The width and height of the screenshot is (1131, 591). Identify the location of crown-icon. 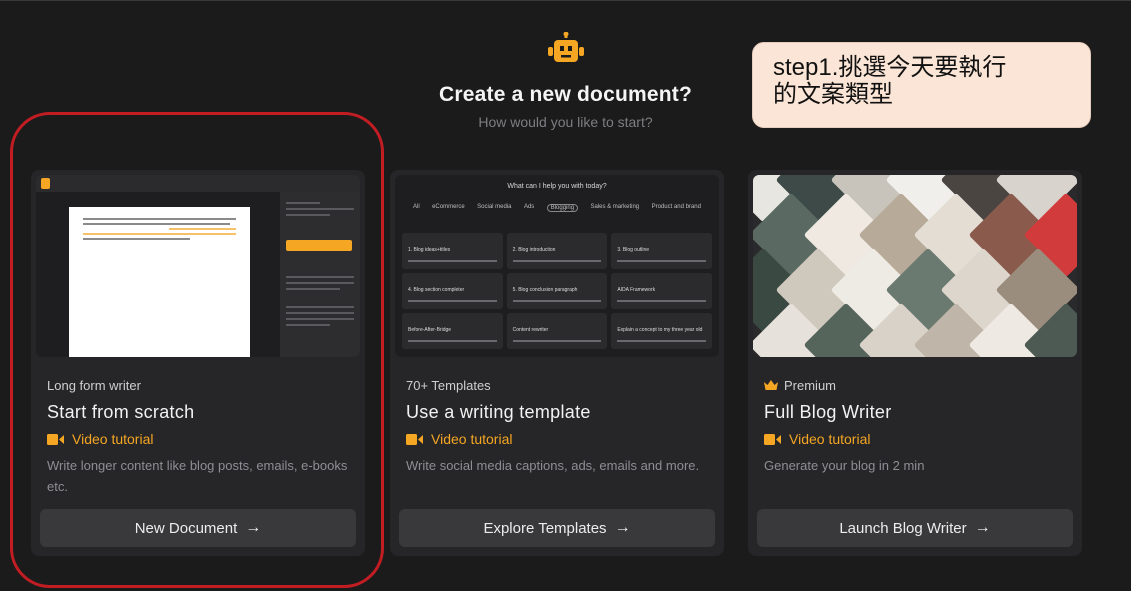
(771, 385).